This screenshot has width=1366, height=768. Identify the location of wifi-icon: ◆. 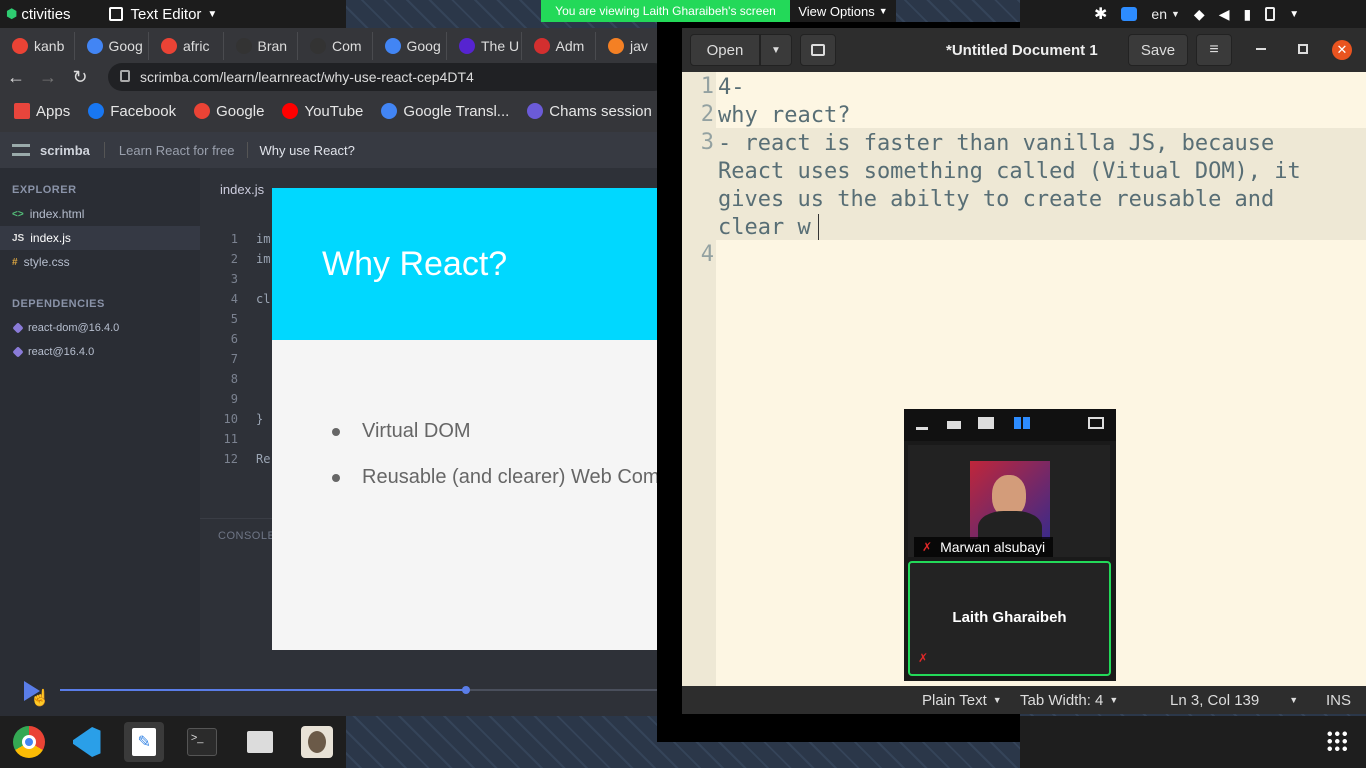
(1199, 14).